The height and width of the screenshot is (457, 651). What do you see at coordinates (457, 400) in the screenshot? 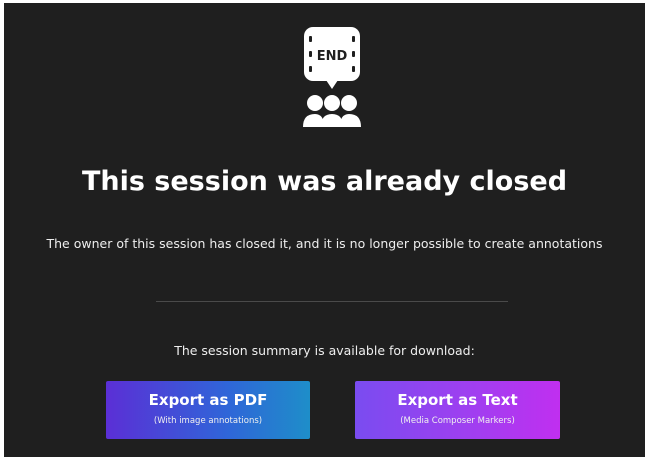
I see `export-text-label: Export as Text` at bounding box center [457, 400].